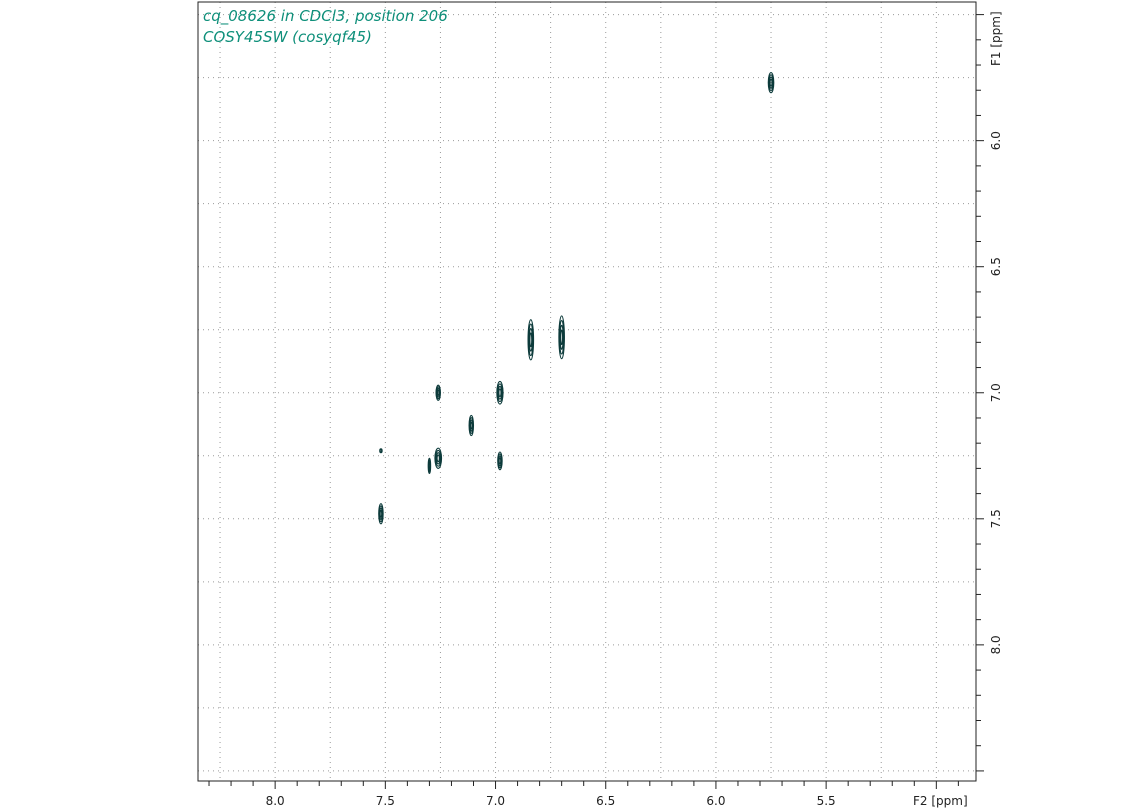 The image size is (1124, 811). What do you see at coordinates (287, 37) in the screenshot?
I see `chart-title-line-2: COSY45SW (cosyqf45)` at bounding box center [287, 37].